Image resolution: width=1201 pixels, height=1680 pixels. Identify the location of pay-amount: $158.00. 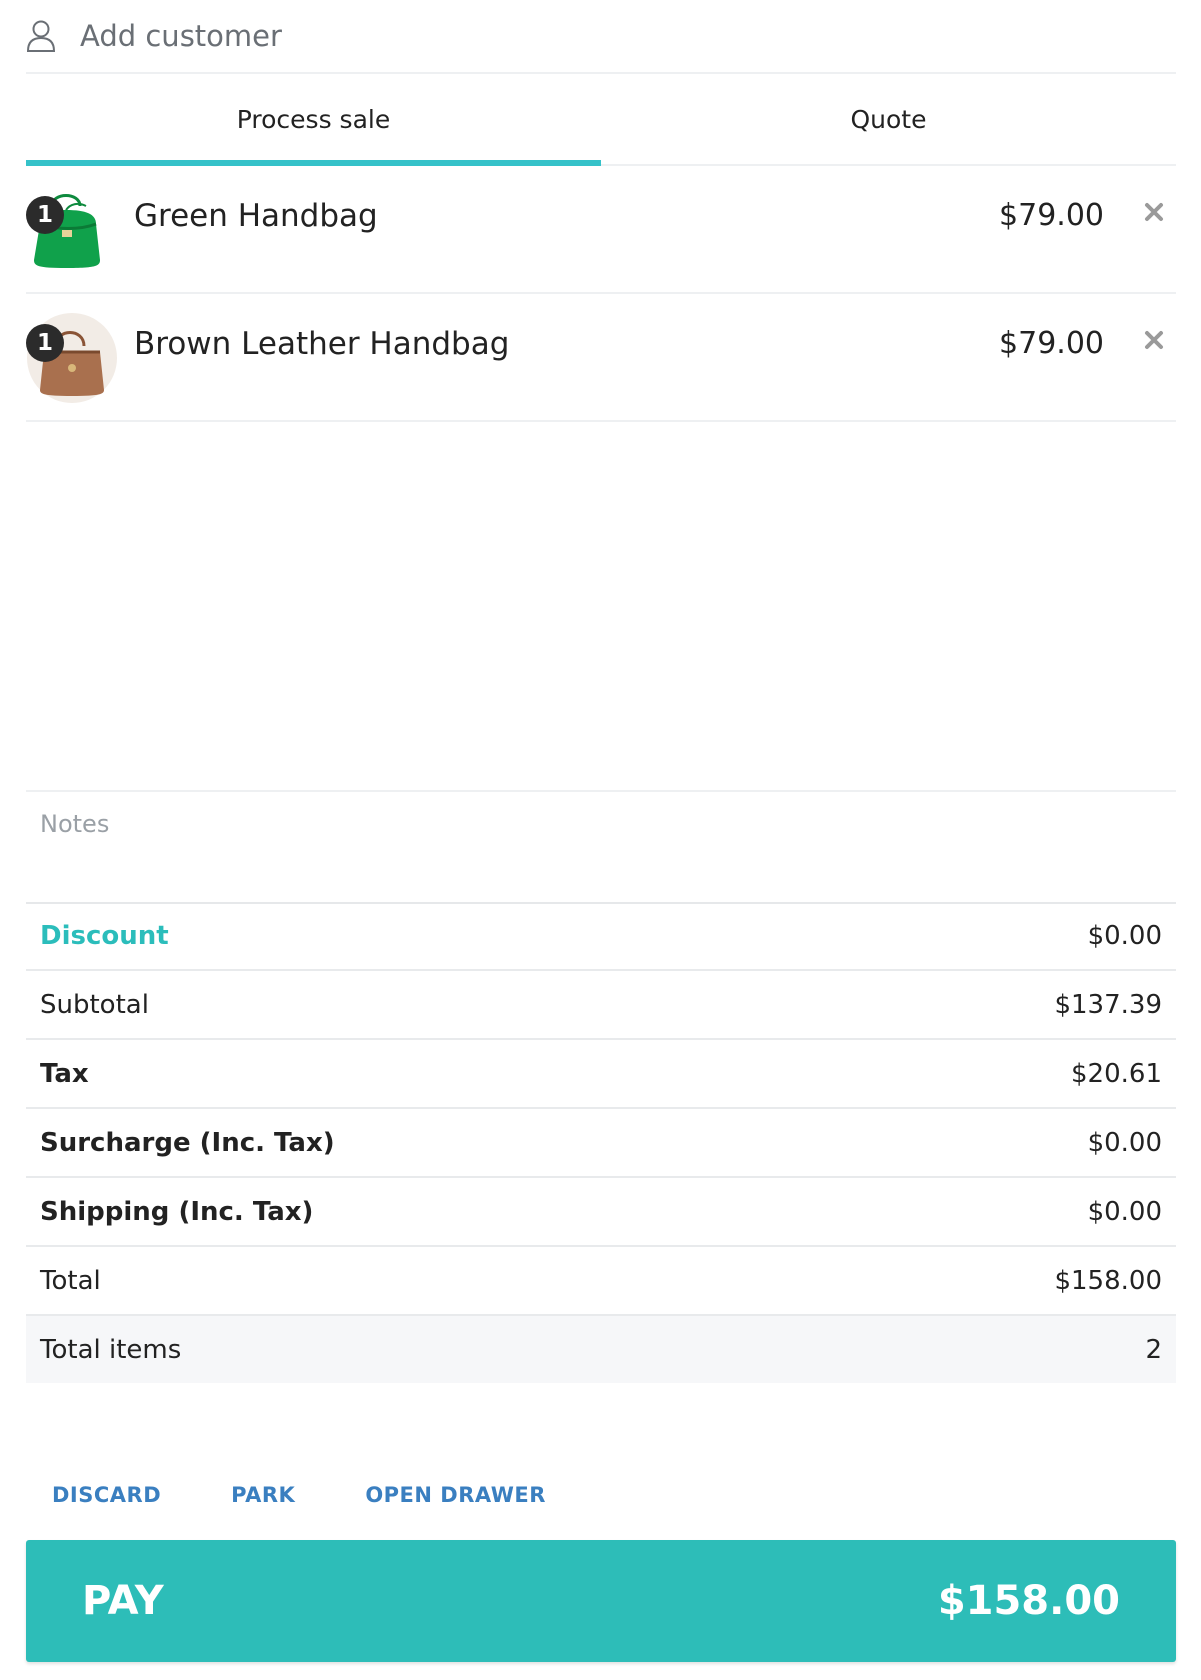
(1028, 1601).